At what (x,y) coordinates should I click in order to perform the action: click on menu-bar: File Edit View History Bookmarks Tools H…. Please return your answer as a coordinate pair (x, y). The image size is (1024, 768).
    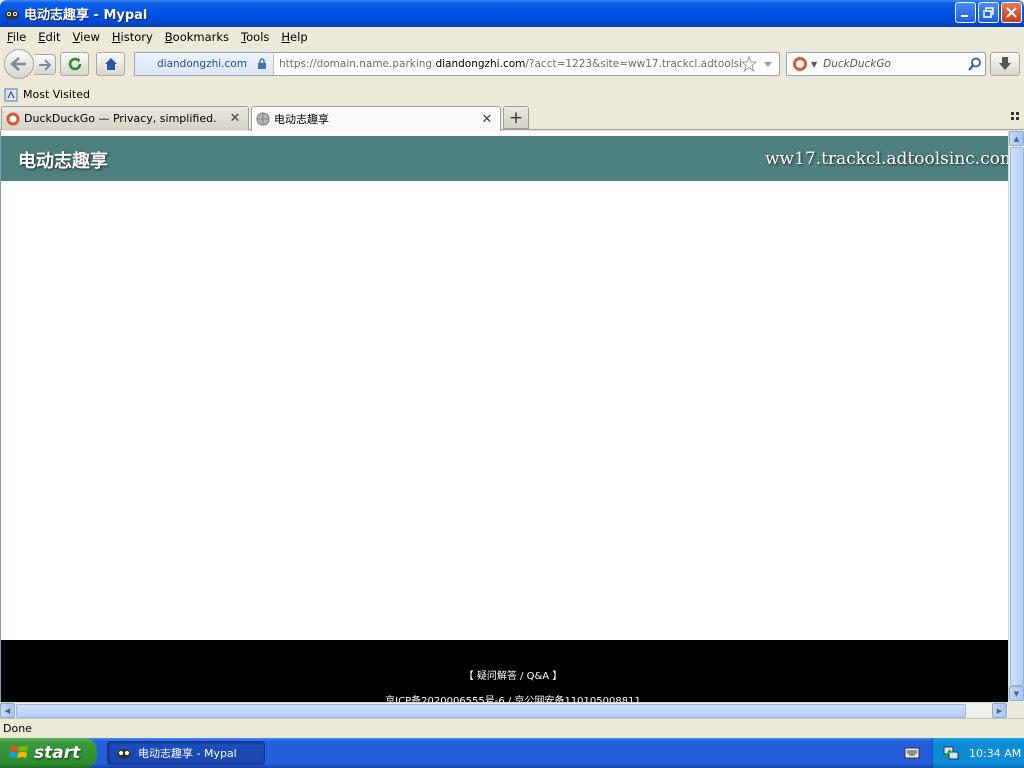
    Looking at the image, I should click on (512, 36).